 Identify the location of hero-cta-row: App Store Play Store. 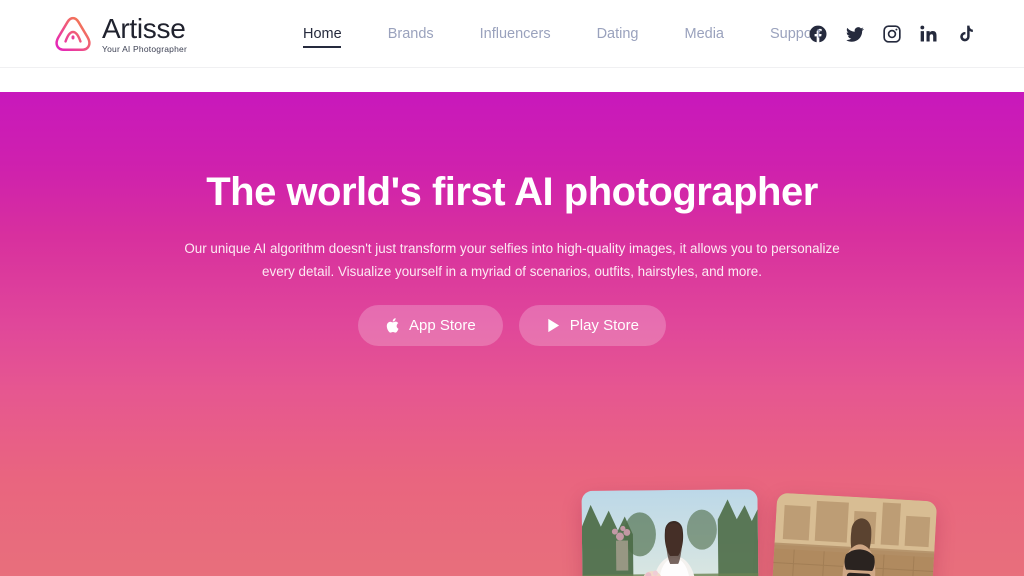
(512, 325).